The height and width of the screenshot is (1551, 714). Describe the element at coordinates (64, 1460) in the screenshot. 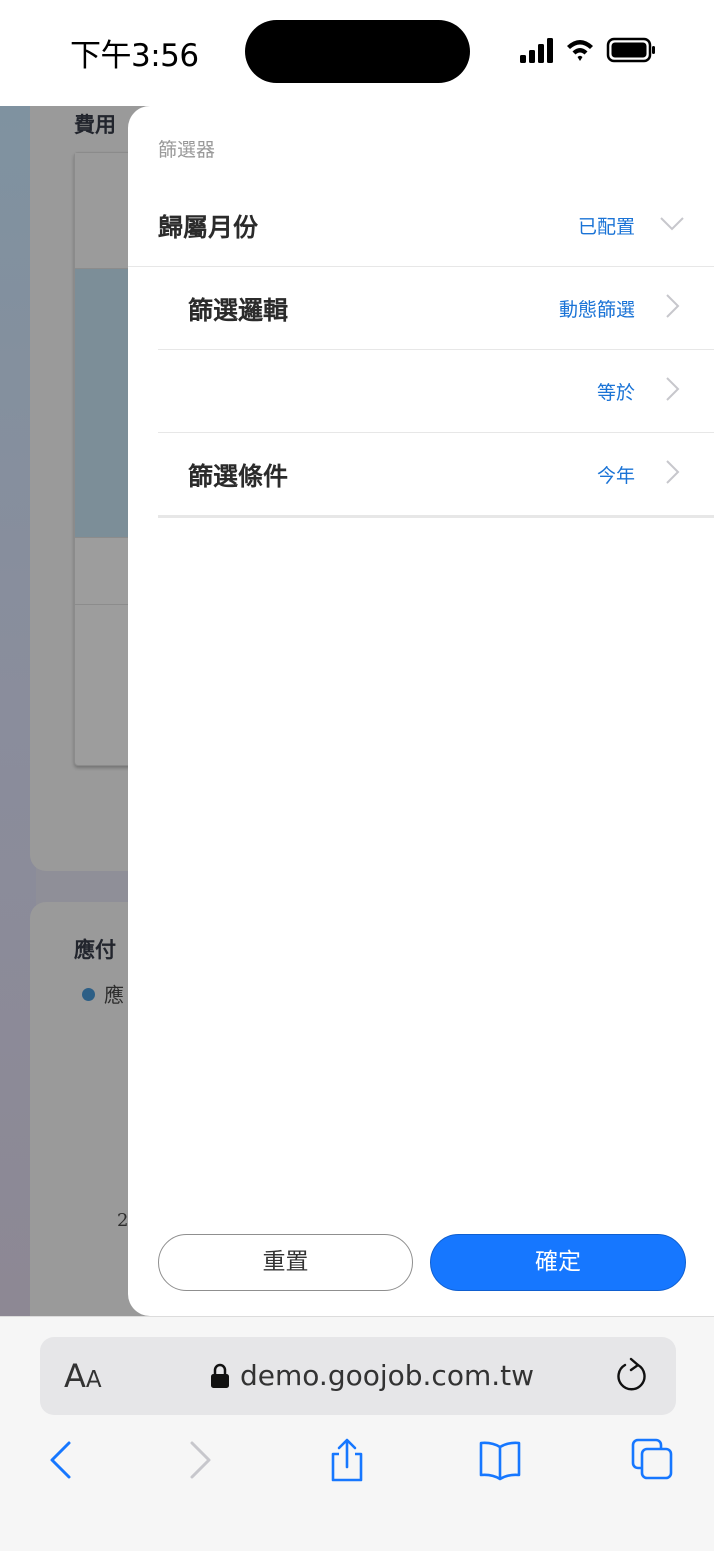

I see `back-icon` at that location.